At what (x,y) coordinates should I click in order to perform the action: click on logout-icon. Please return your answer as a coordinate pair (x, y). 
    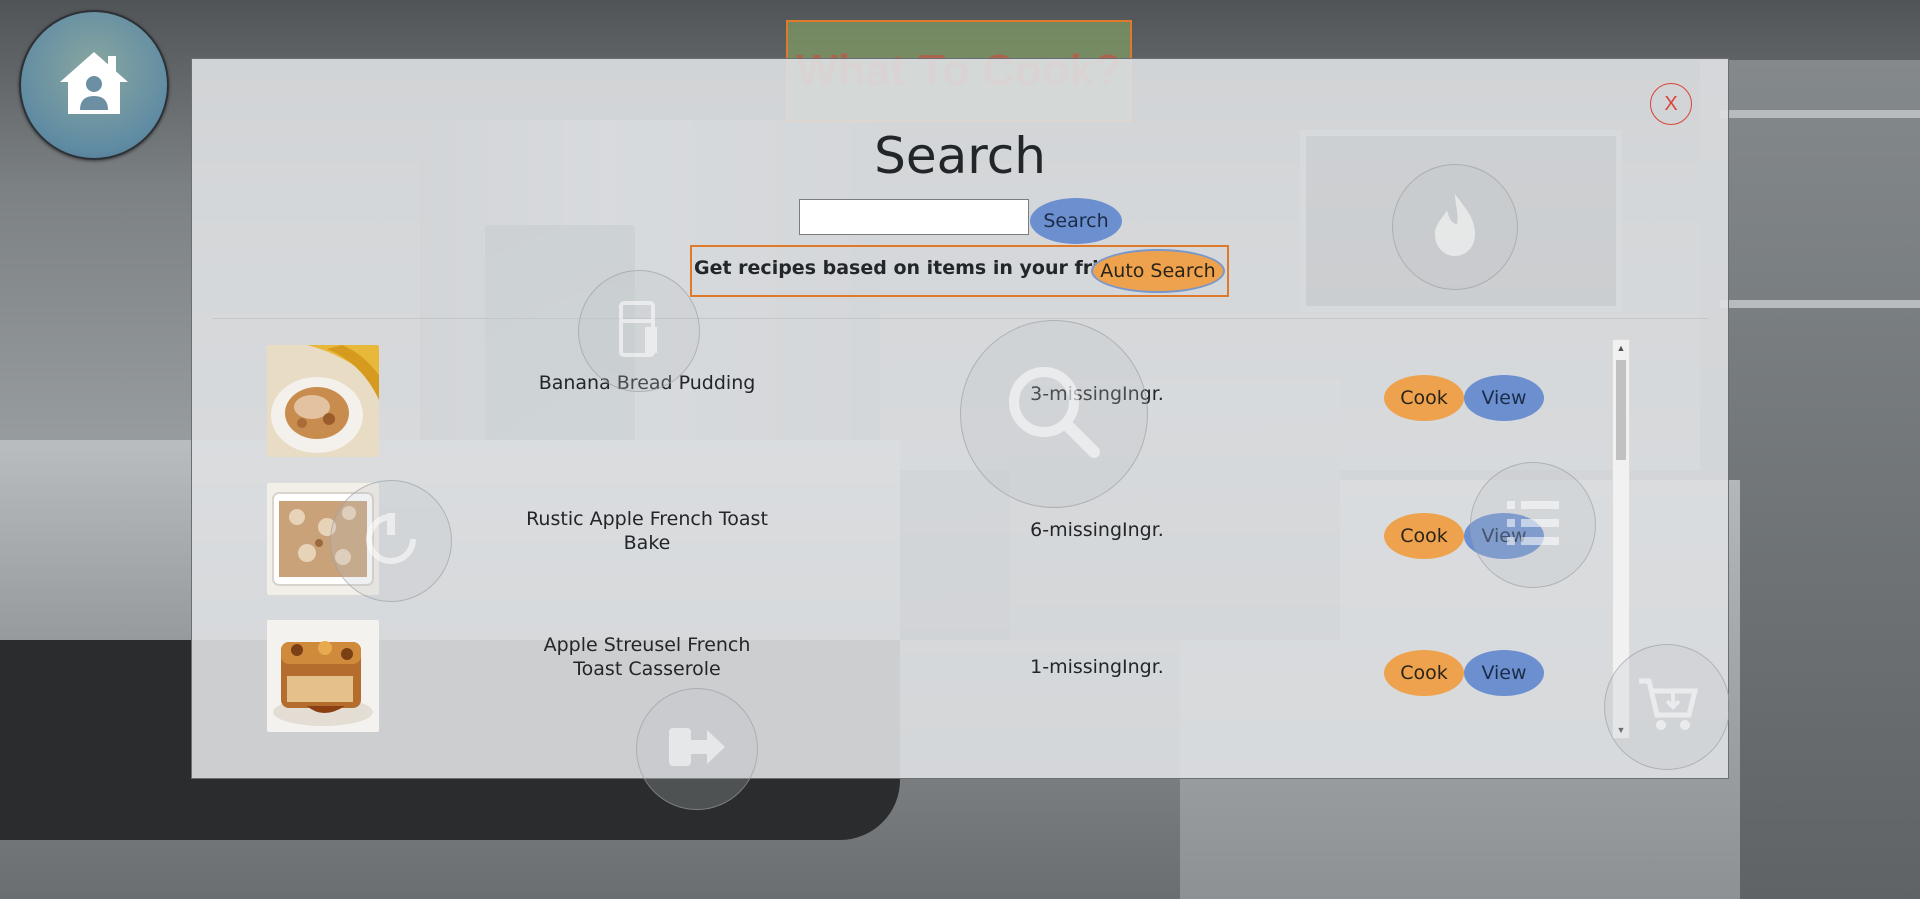
    Looking at the image, I should click on (697, 749).